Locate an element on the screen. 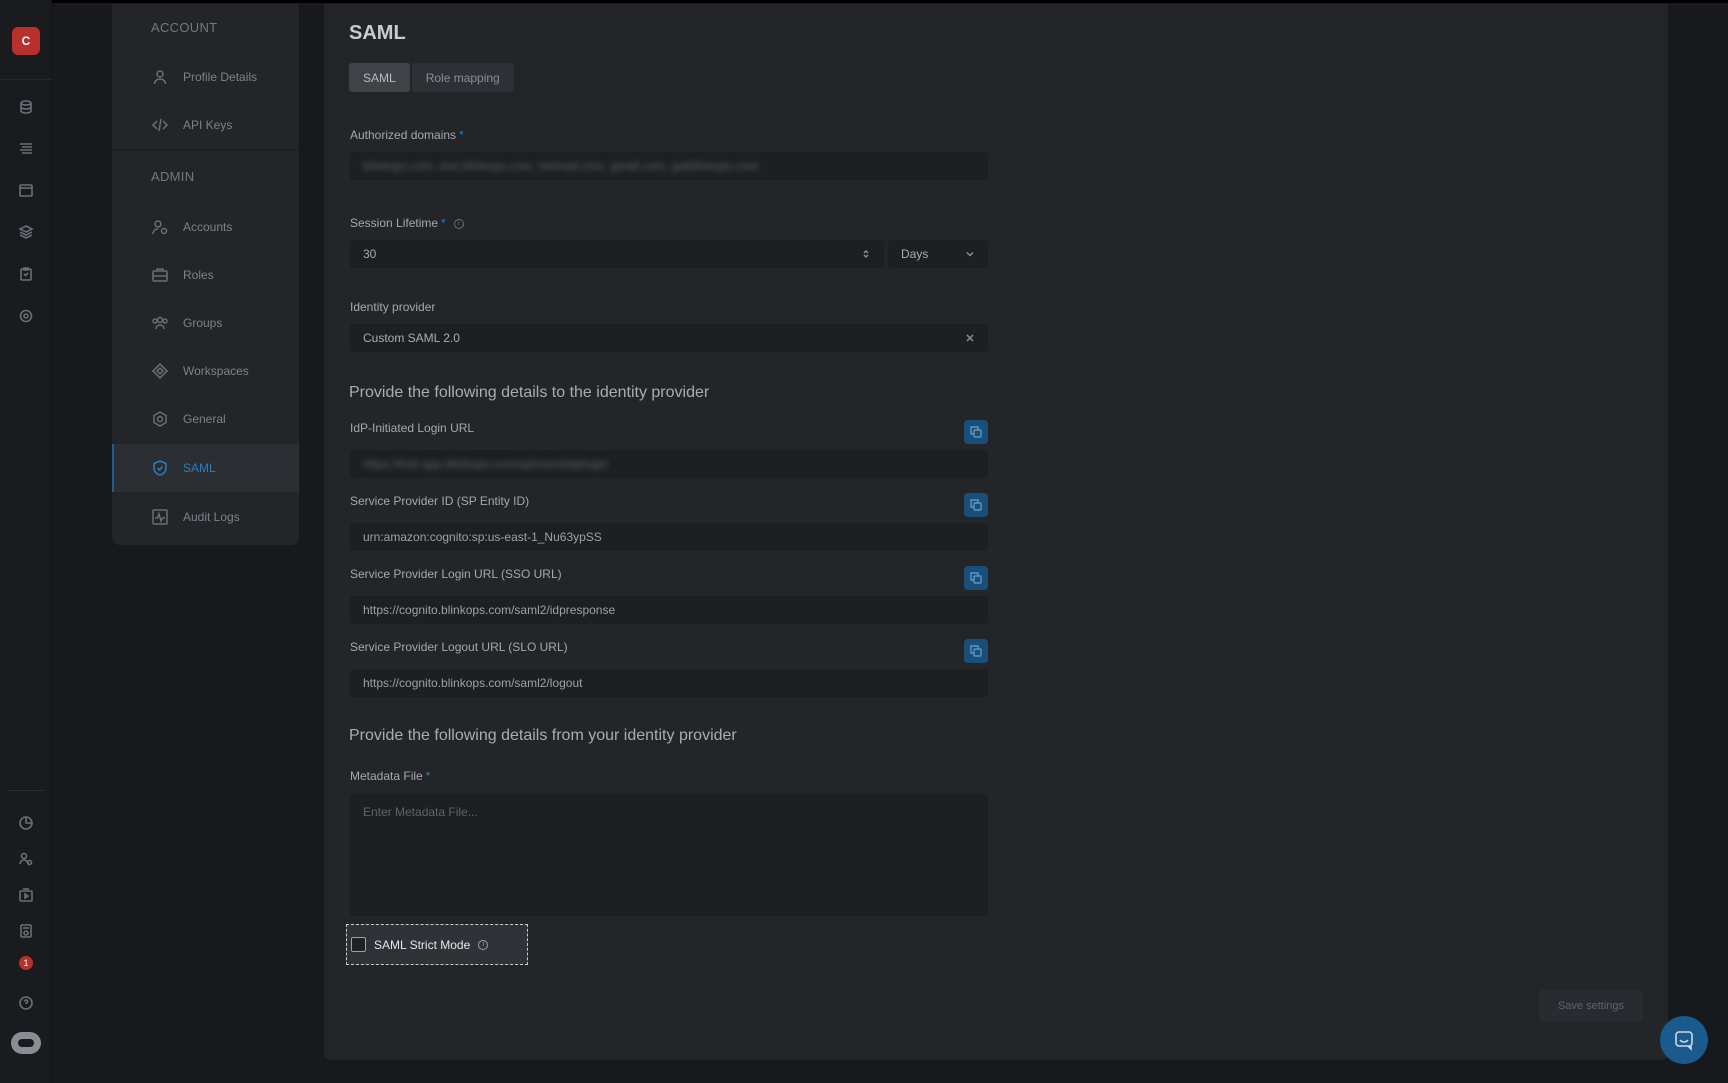 The width and height of the screenshot is (1728, 1083). target-icon is located at coordinates (26, 316).